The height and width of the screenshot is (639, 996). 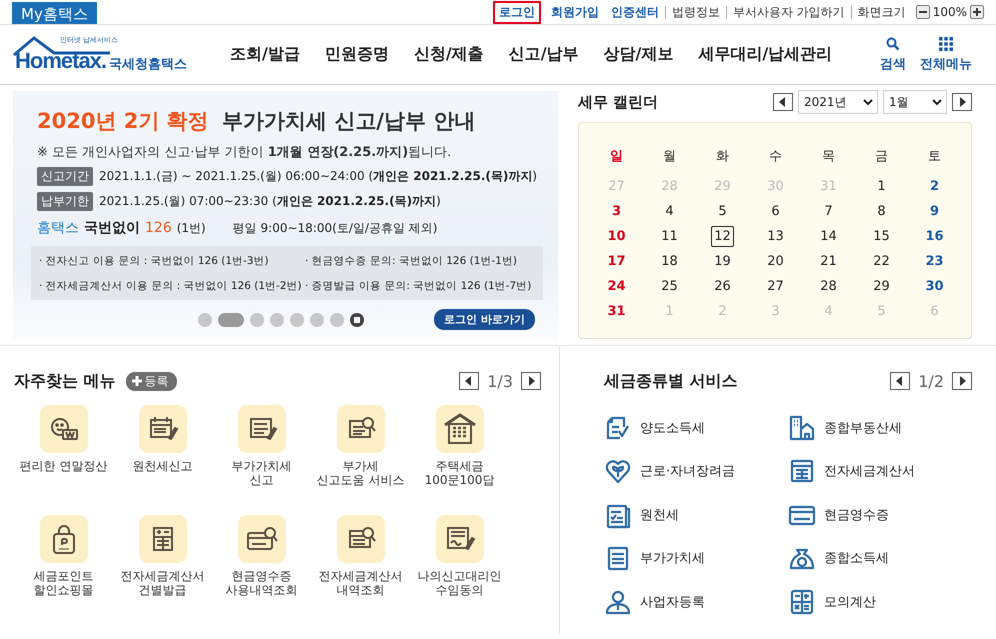 What do you see at coordinates (516, 12) in the screenshot?
I see `header-link: 로그인` at bounding box center [516, 12].